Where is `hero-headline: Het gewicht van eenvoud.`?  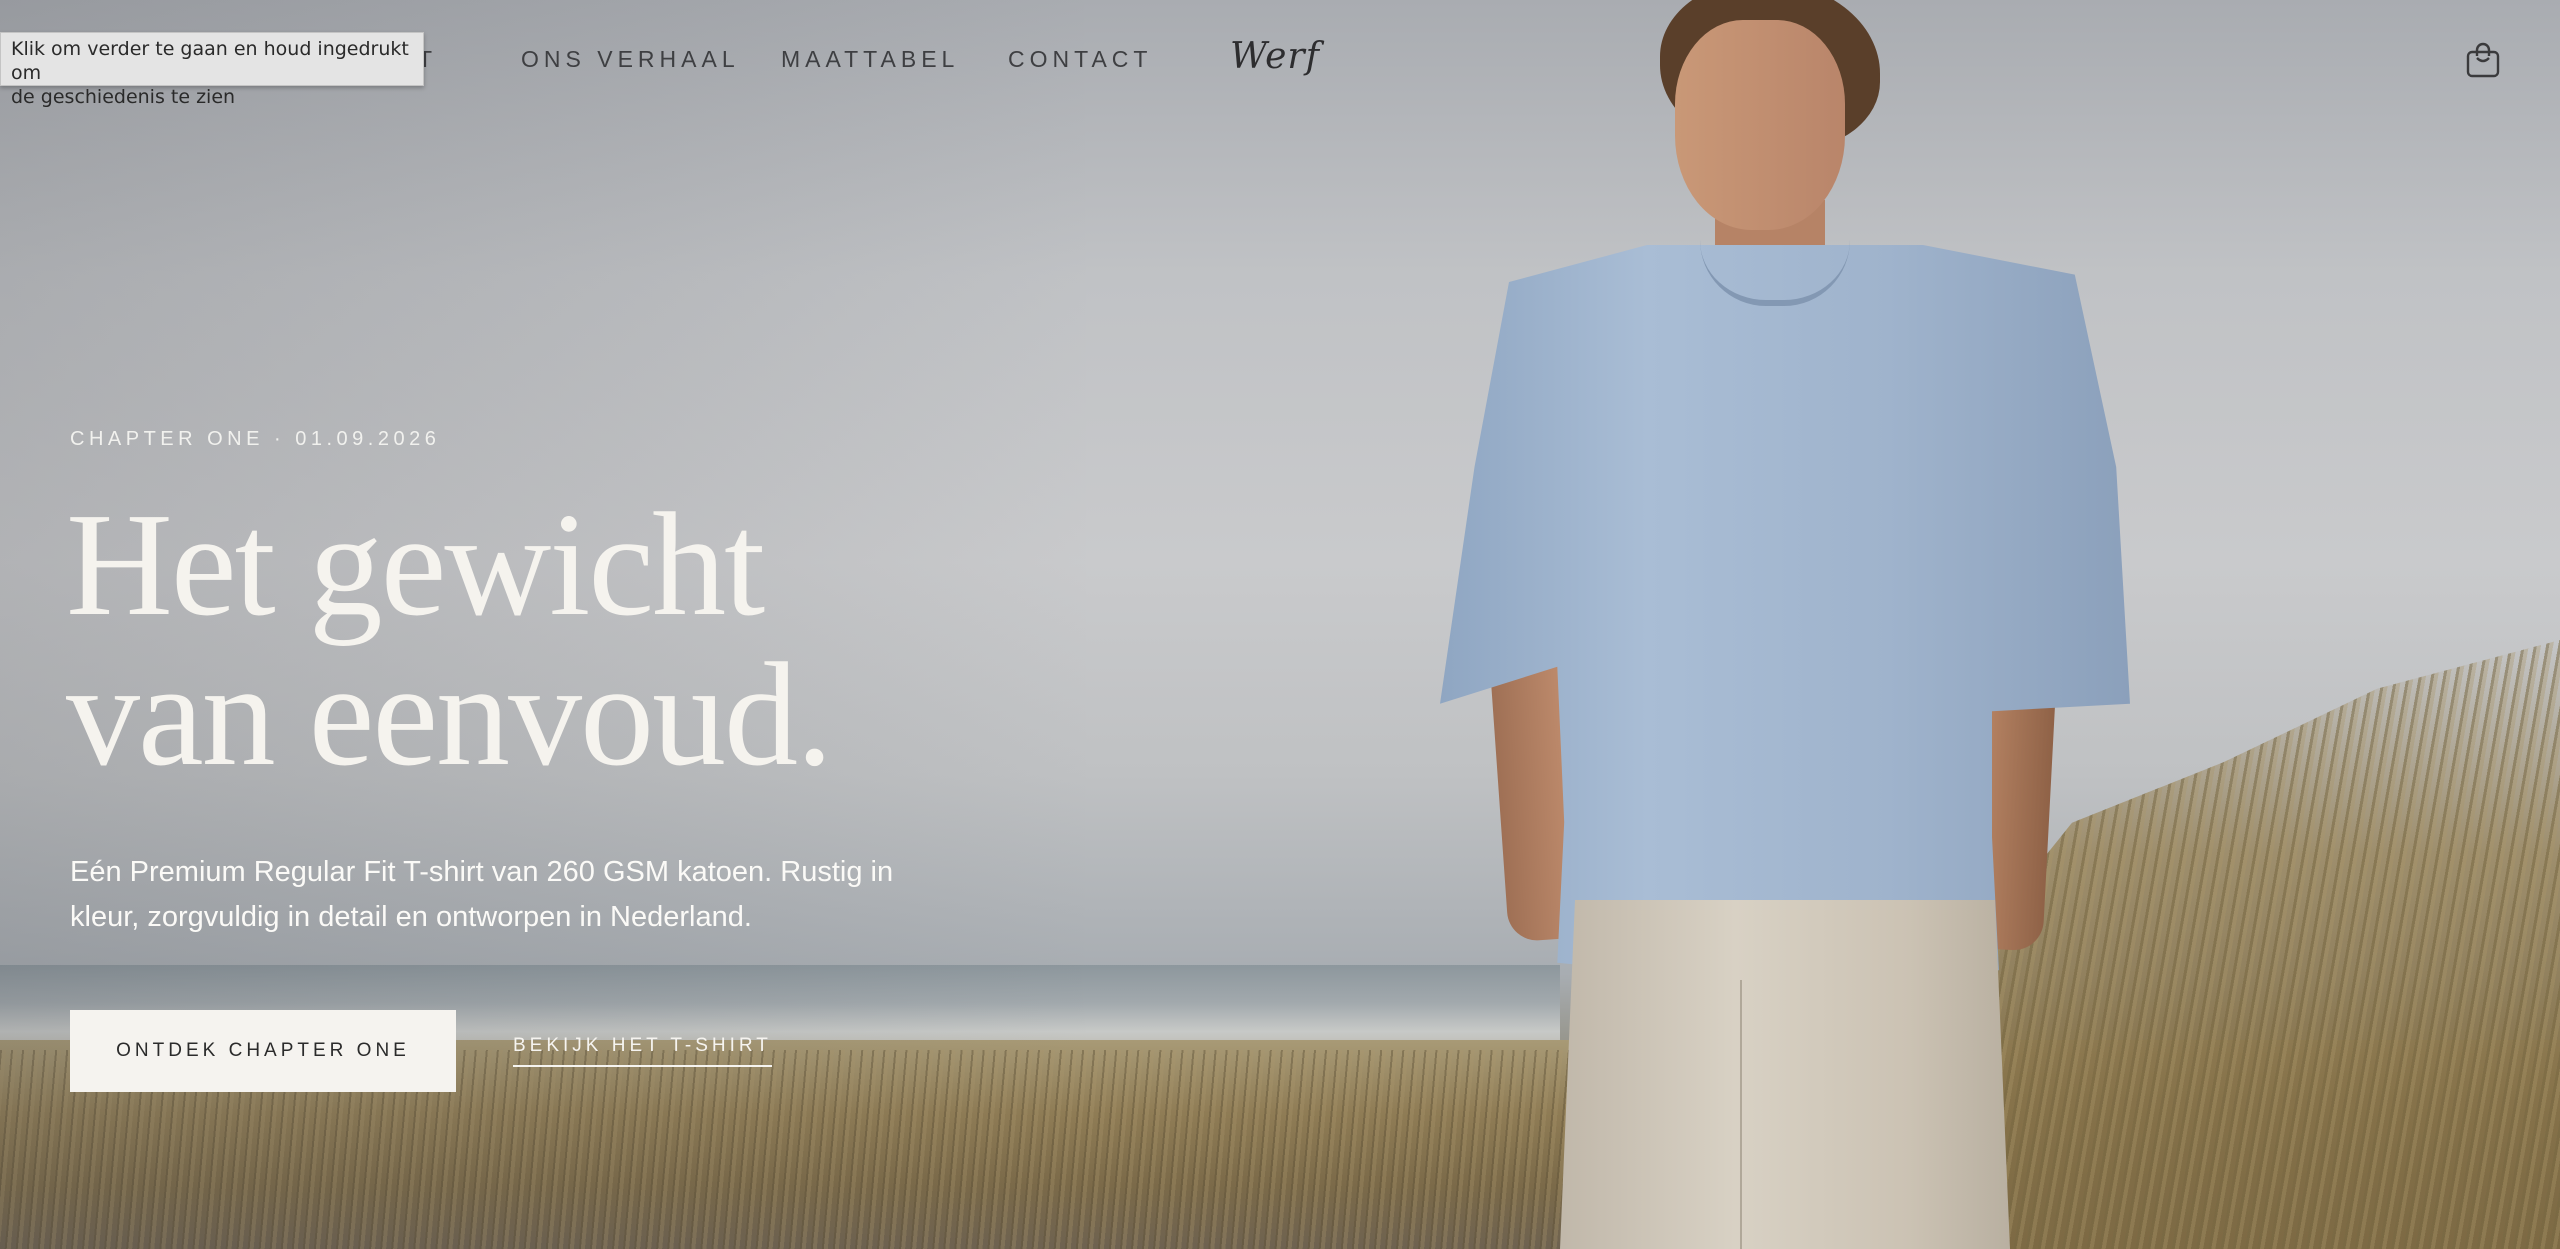
hero-headline: Het gewicht van eenvoud. is located at coordinates (449, 640).